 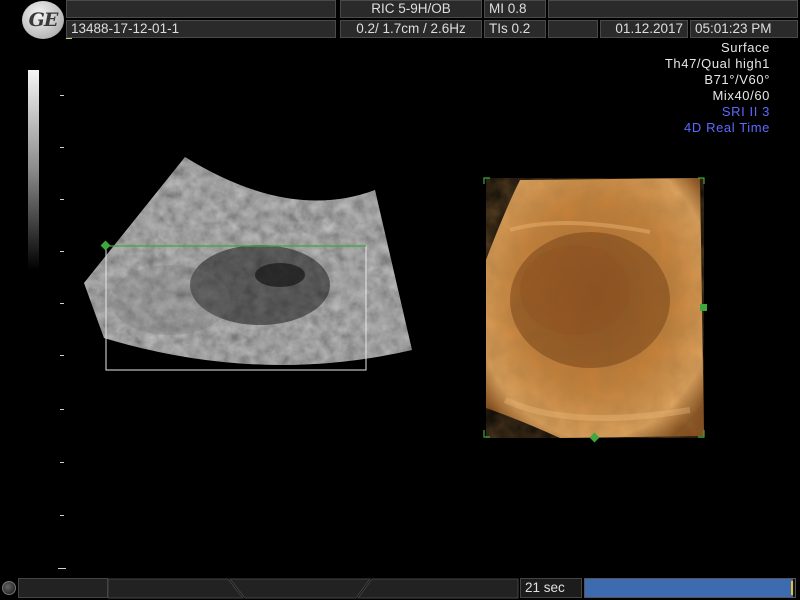 I want to click on cine-progress-fill, so click(x=689, y=588).